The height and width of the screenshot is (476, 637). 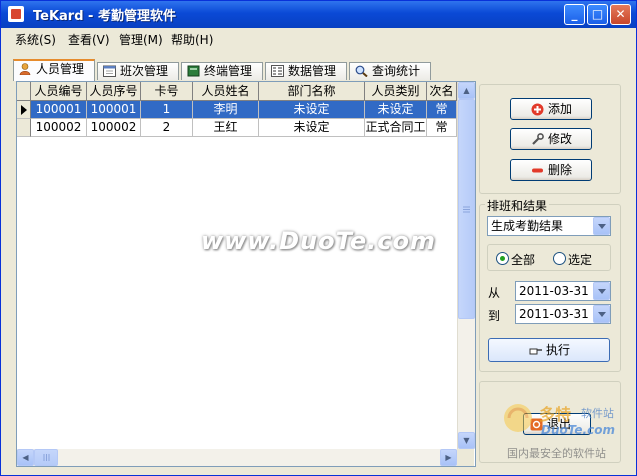 What do you see at coordinates (502, 258) in the screenshot?
I see `radio-all` at bounding box center [502, 258].